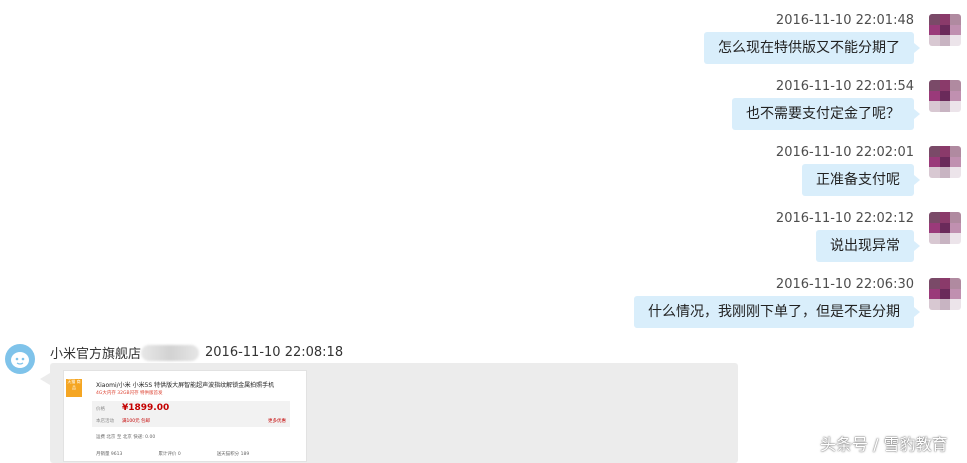 This screenshot has height=463, width=967. I want to click on blurred-name, so click(170, 352).